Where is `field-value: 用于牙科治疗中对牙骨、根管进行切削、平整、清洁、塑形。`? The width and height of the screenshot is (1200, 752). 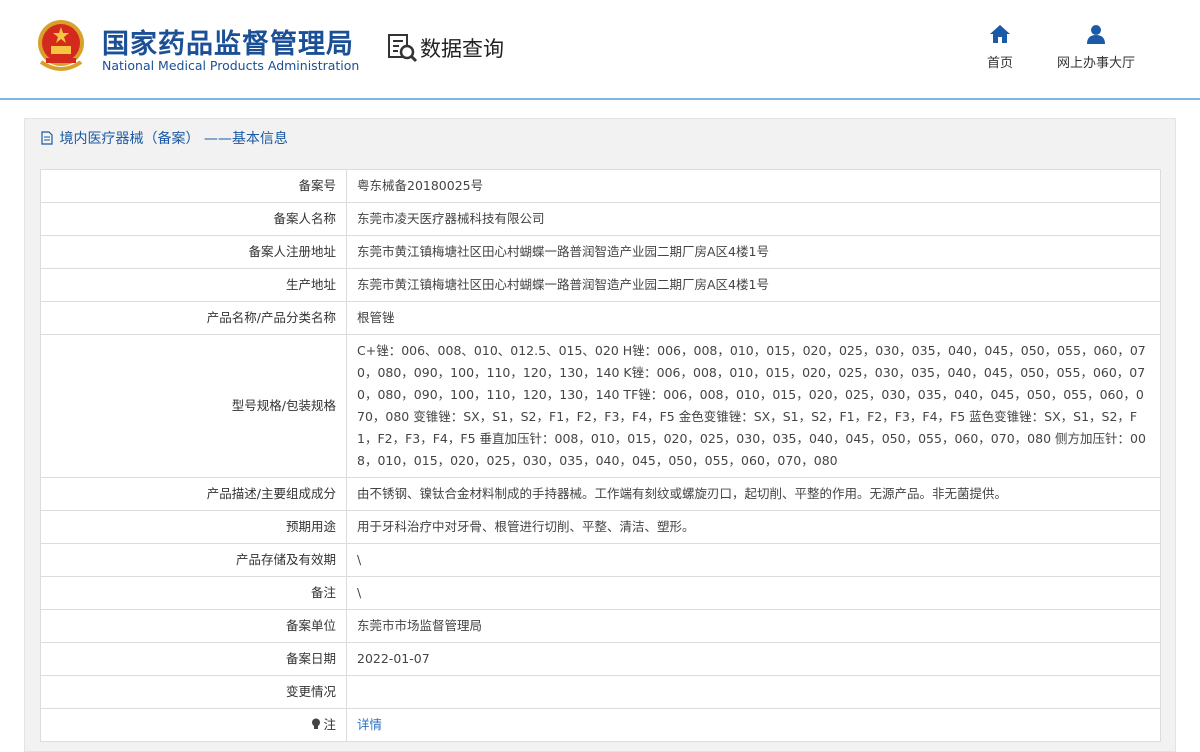 field-value: 用于牙科治疗中对牙骨、根管进行切削、平整、清洁、塑形。 is located at coordinates (753, 527).